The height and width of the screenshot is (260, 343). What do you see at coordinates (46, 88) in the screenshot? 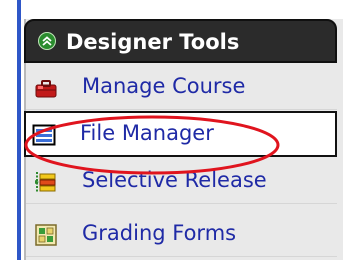
I see `toolbox-icon` at bounding box center [46, 88].